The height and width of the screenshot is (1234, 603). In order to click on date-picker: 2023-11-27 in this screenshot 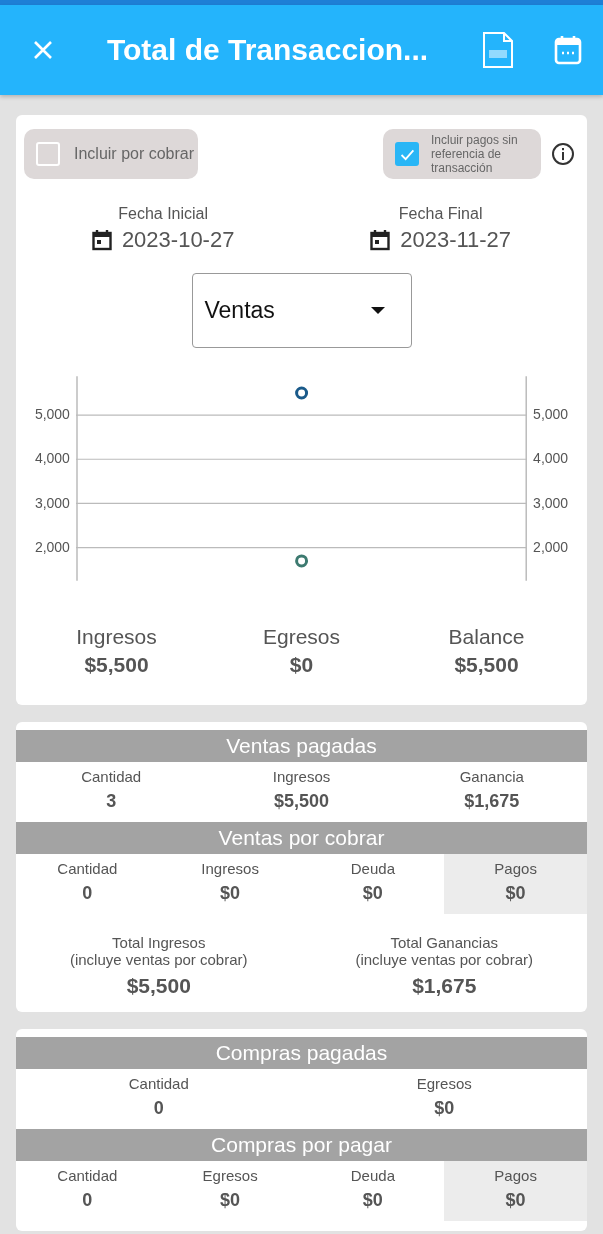, I will do `click(441, 240)`.